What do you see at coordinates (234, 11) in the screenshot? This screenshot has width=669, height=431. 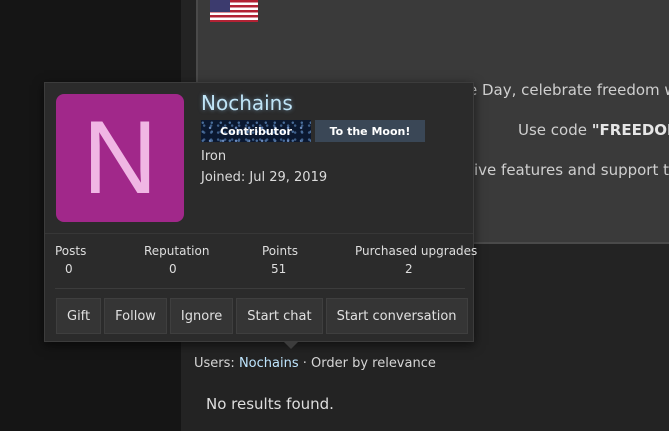 I see `us-flag-icon` at bounding box center [234, 11].